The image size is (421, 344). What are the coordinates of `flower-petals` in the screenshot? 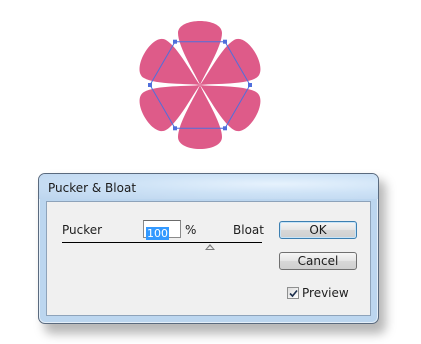 It's located at (200, 85).